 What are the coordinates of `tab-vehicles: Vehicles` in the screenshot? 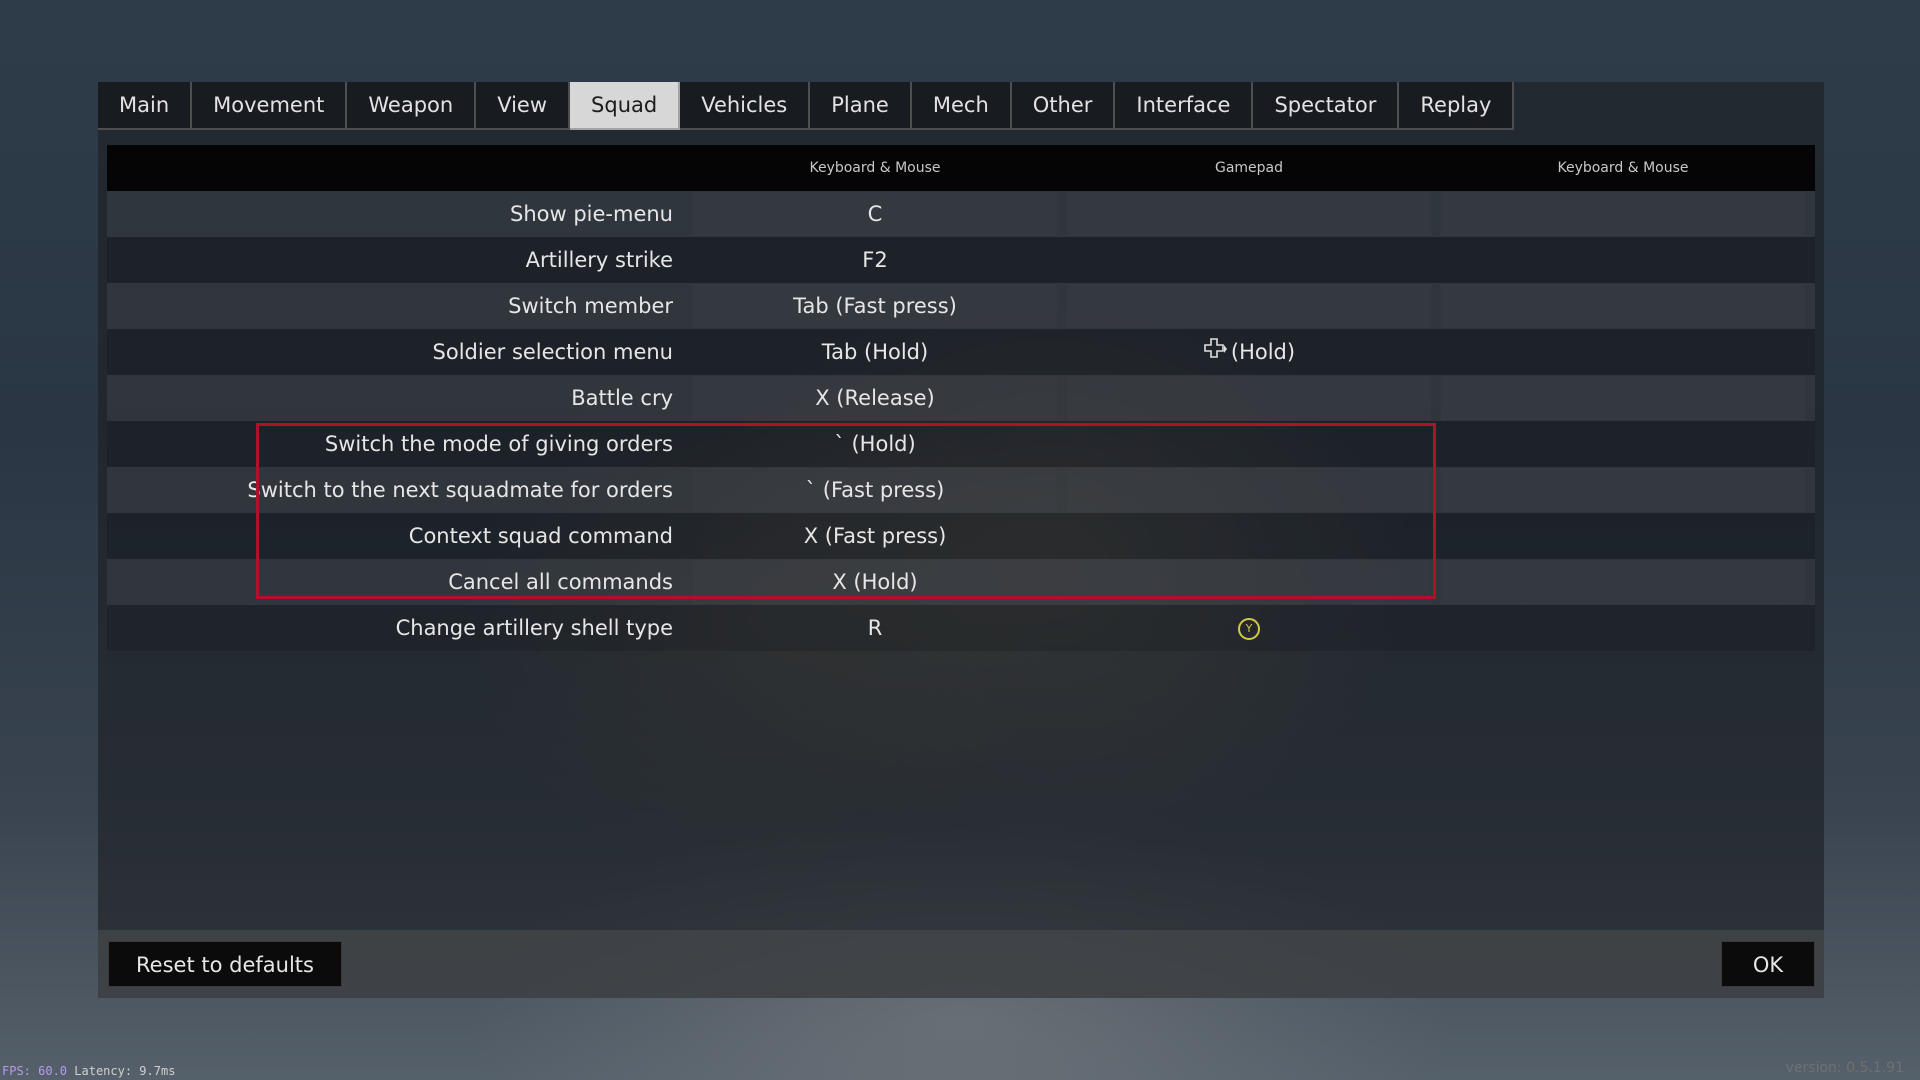 It's located at (745, 106).